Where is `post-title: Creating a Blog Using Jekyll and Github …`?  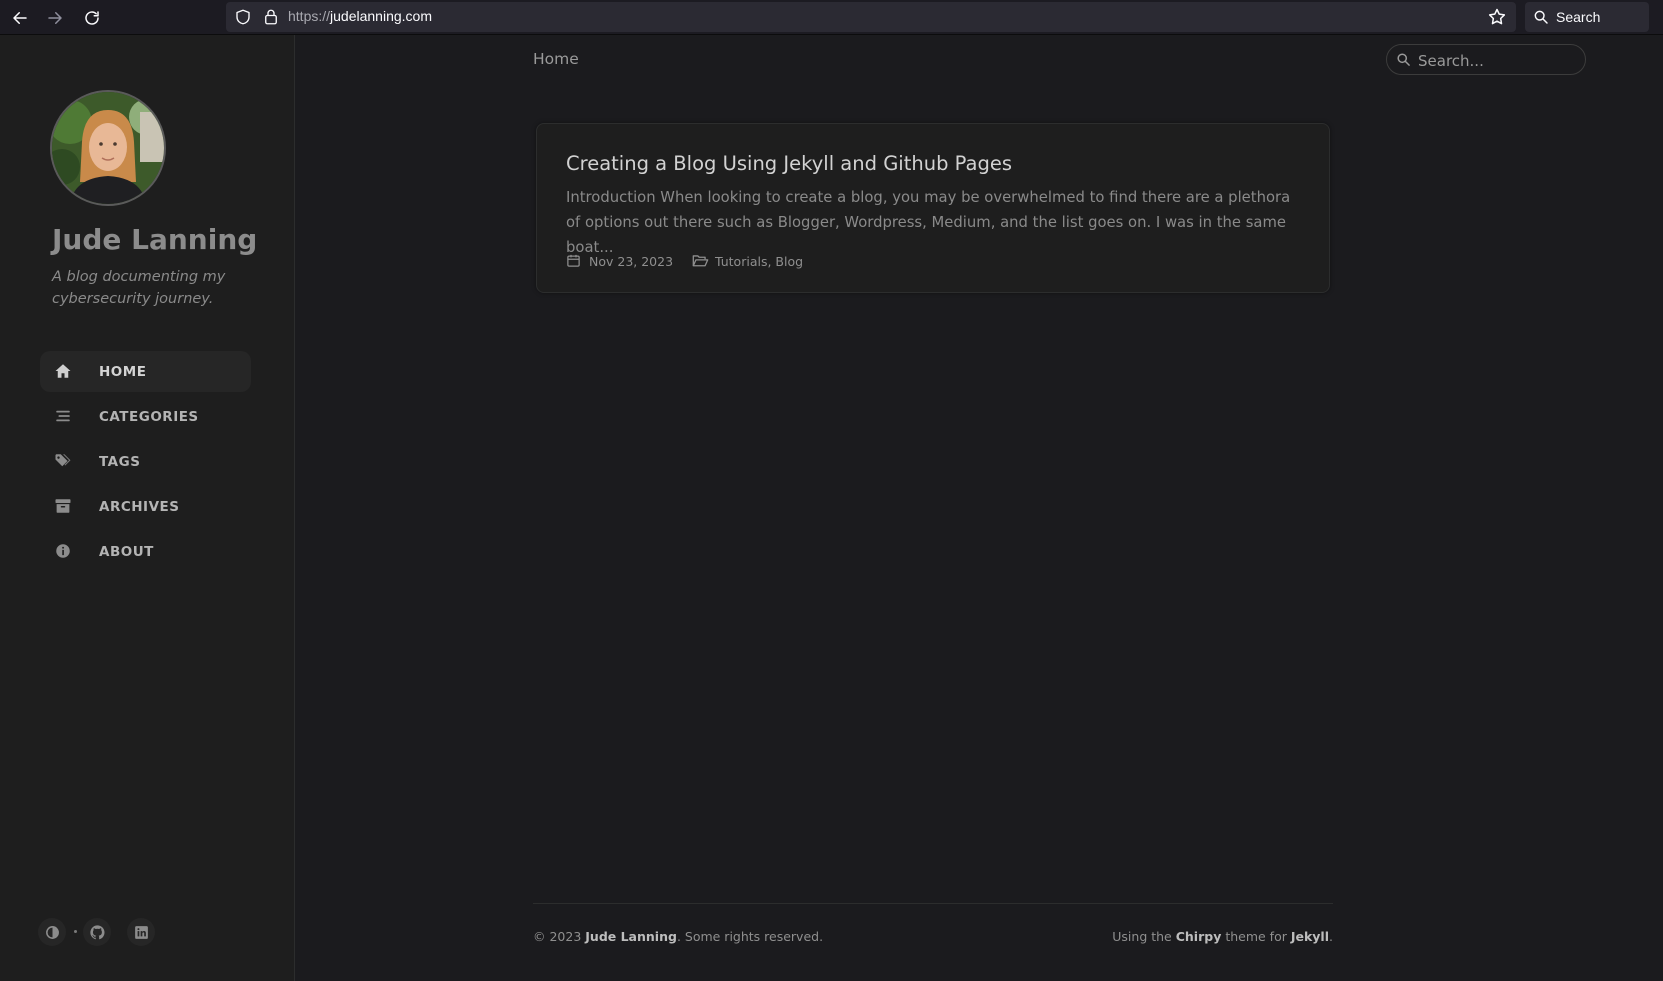 post-title: Creating a Blog Using Jekyll and Github … is located at coordinates (789, 163).